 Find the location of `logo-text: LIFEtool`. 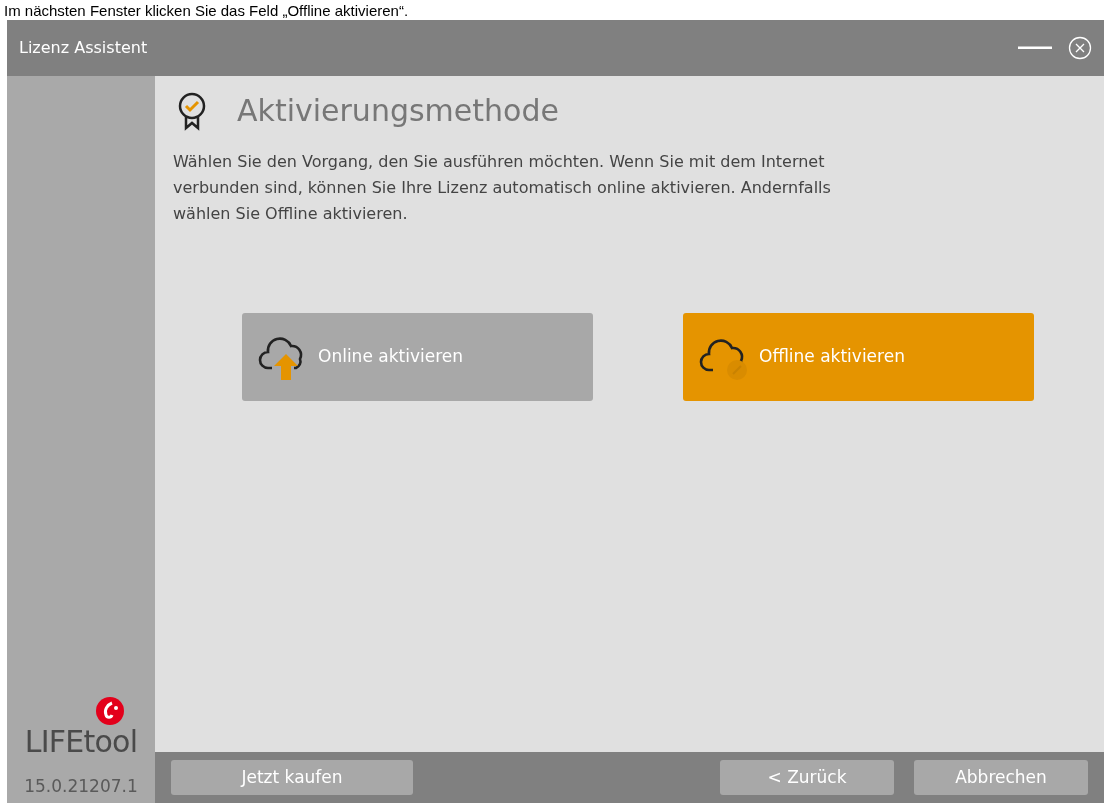

logo-text: LIFEtool is located at coordinates (81, 741).